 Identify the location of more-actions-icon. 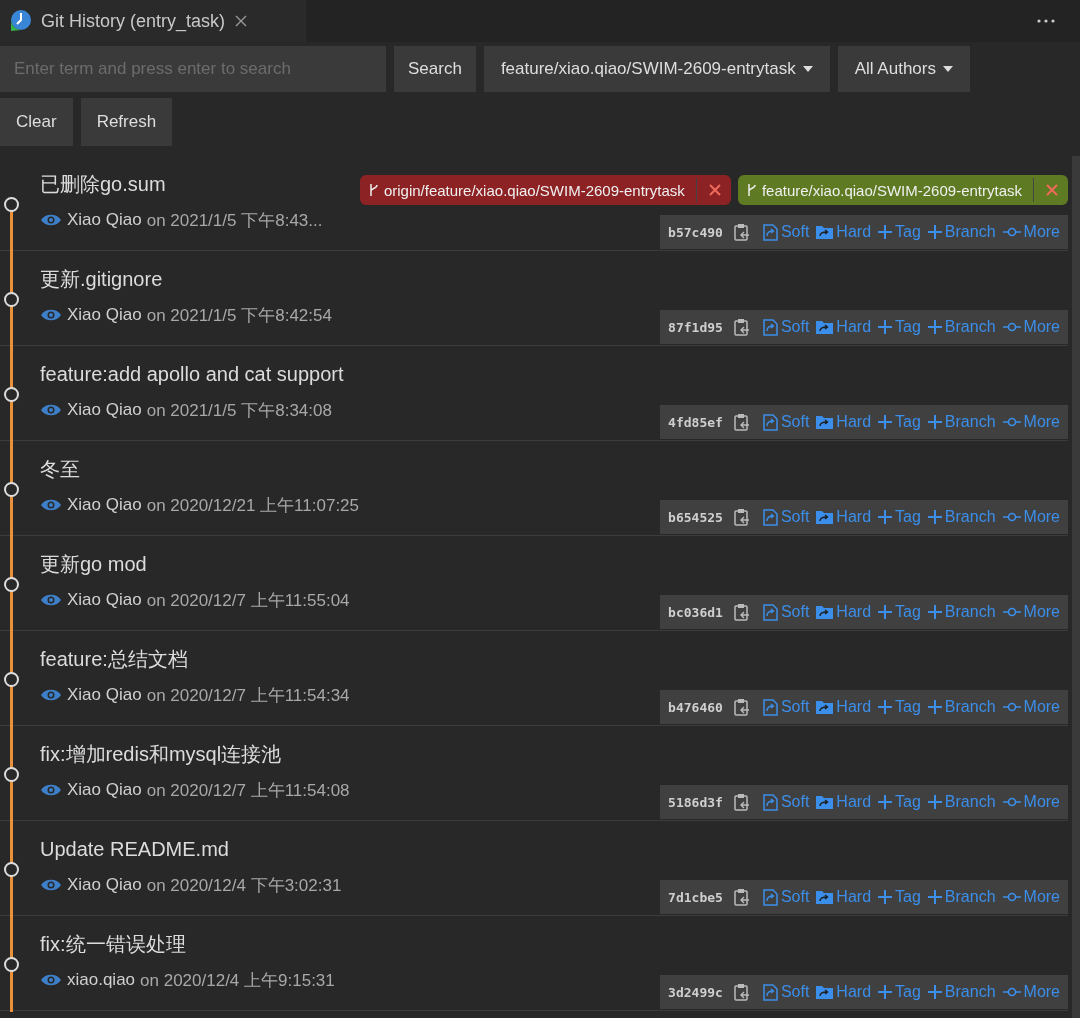
(1046, 21).